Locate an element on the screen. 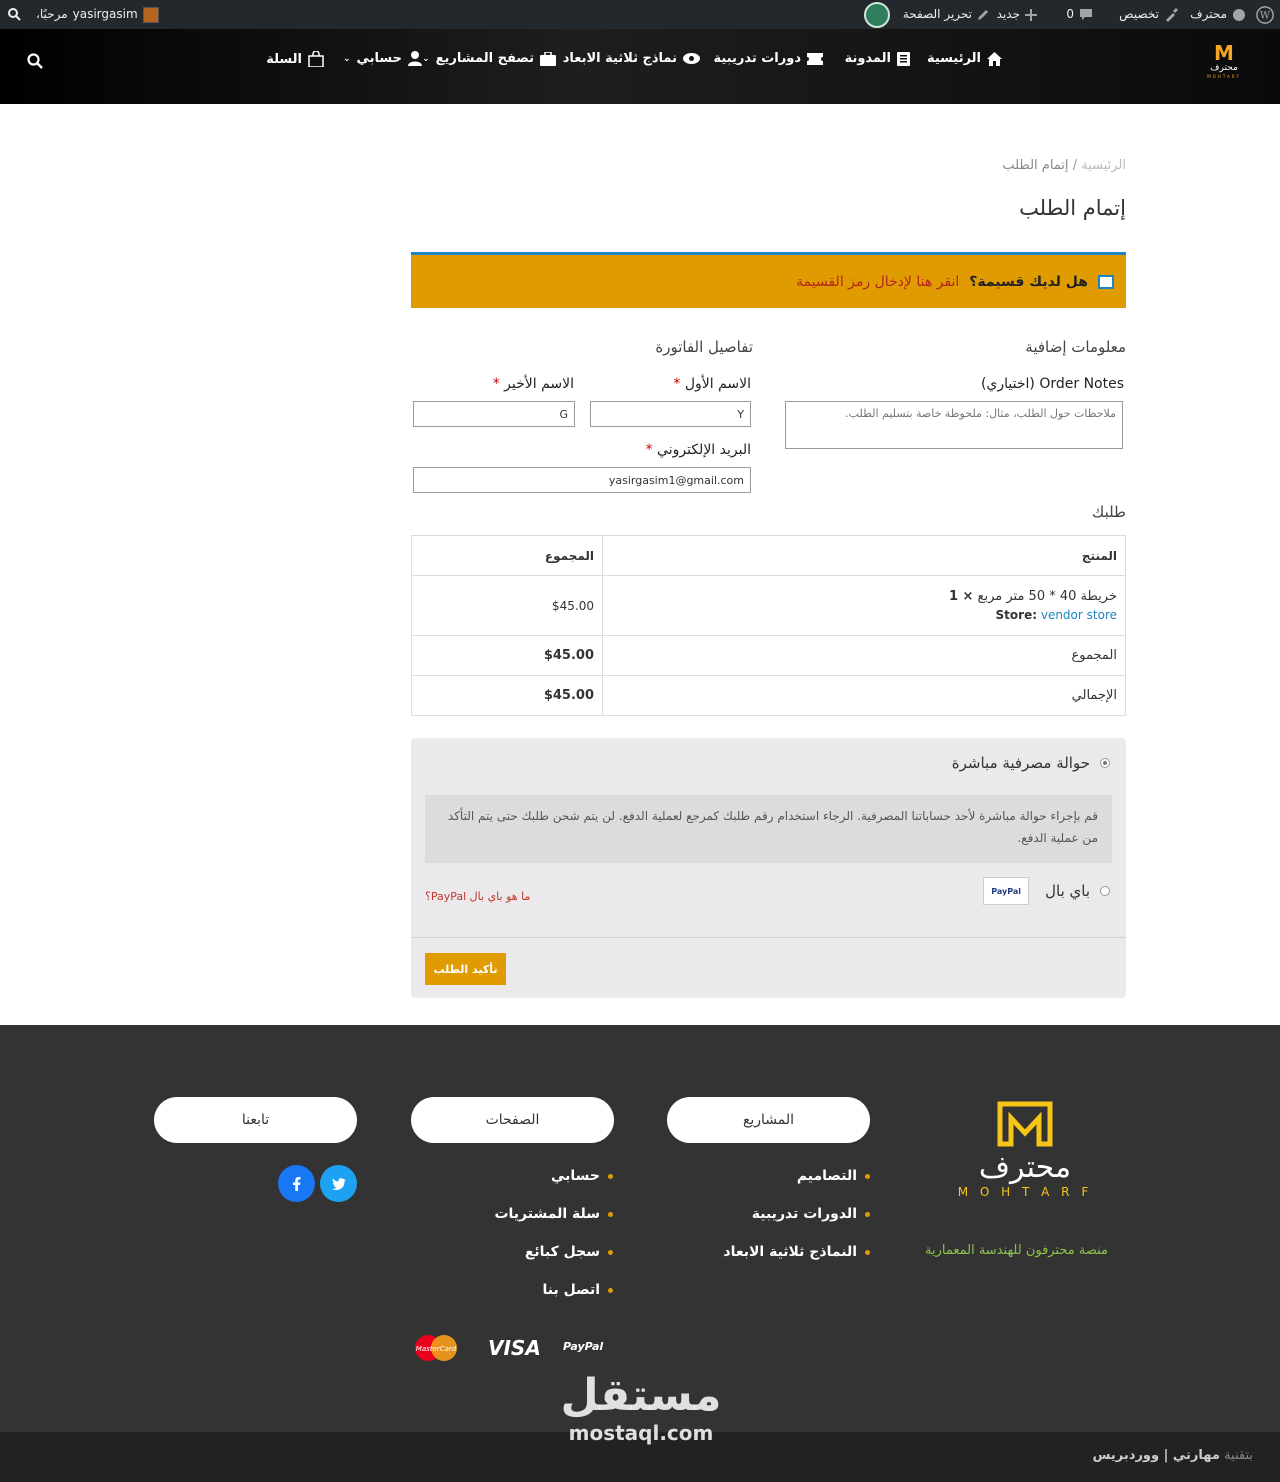 Image resolution: width=1280 pixels, height=1482 pixels. logo-mark: M is located at coordinates (1224, 53).